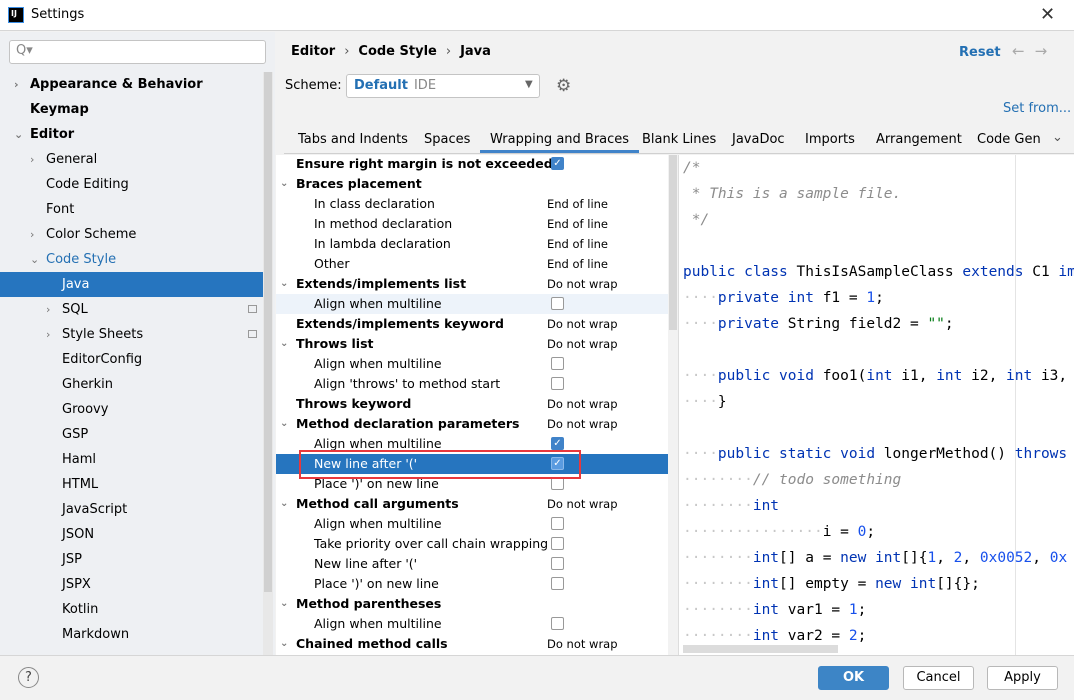  What do you see at coordinates (131, 359) in the screenshot?
I see `sidebar-item-editorconfig: EditorConfig` at bounding box center [131, 359].